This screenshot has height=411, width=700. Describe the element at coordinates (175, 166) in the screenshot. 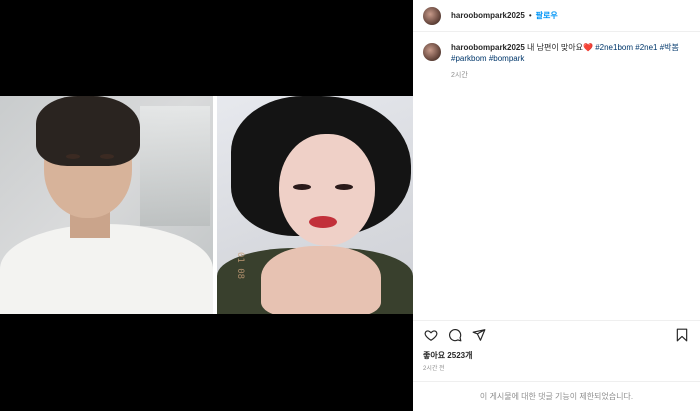

I see `background-shelf` at that location.